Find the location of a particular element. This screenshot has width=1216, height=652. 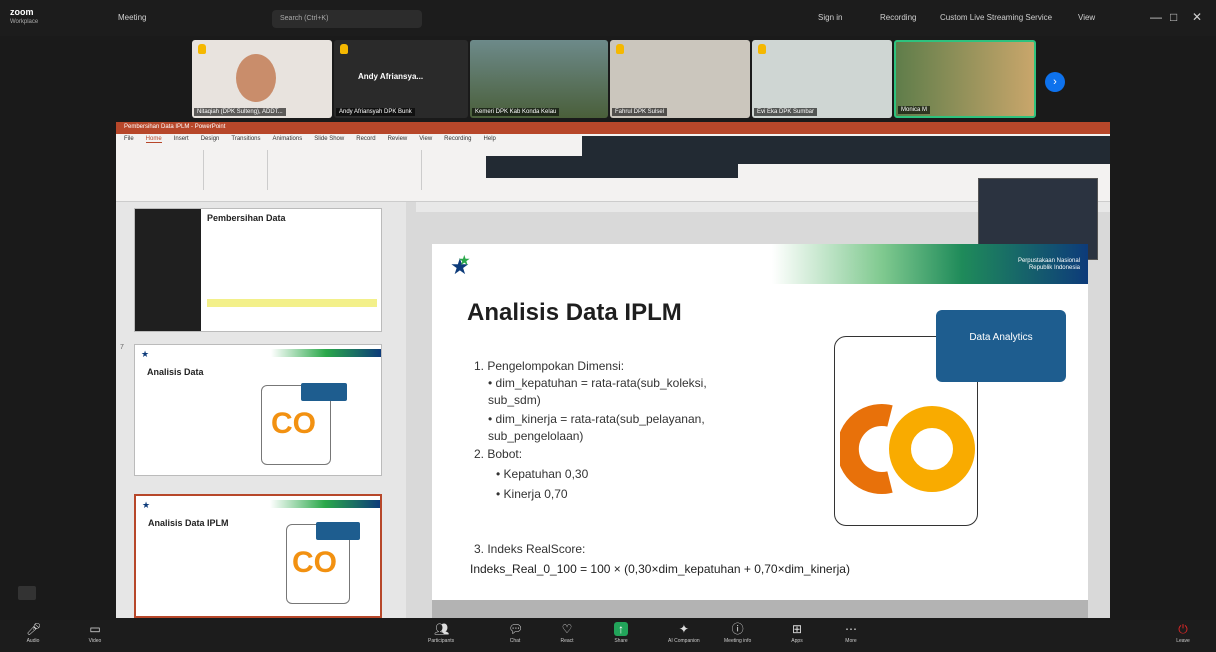

leave-button: ⏻ Leave is located at coordinates (1183, 633).